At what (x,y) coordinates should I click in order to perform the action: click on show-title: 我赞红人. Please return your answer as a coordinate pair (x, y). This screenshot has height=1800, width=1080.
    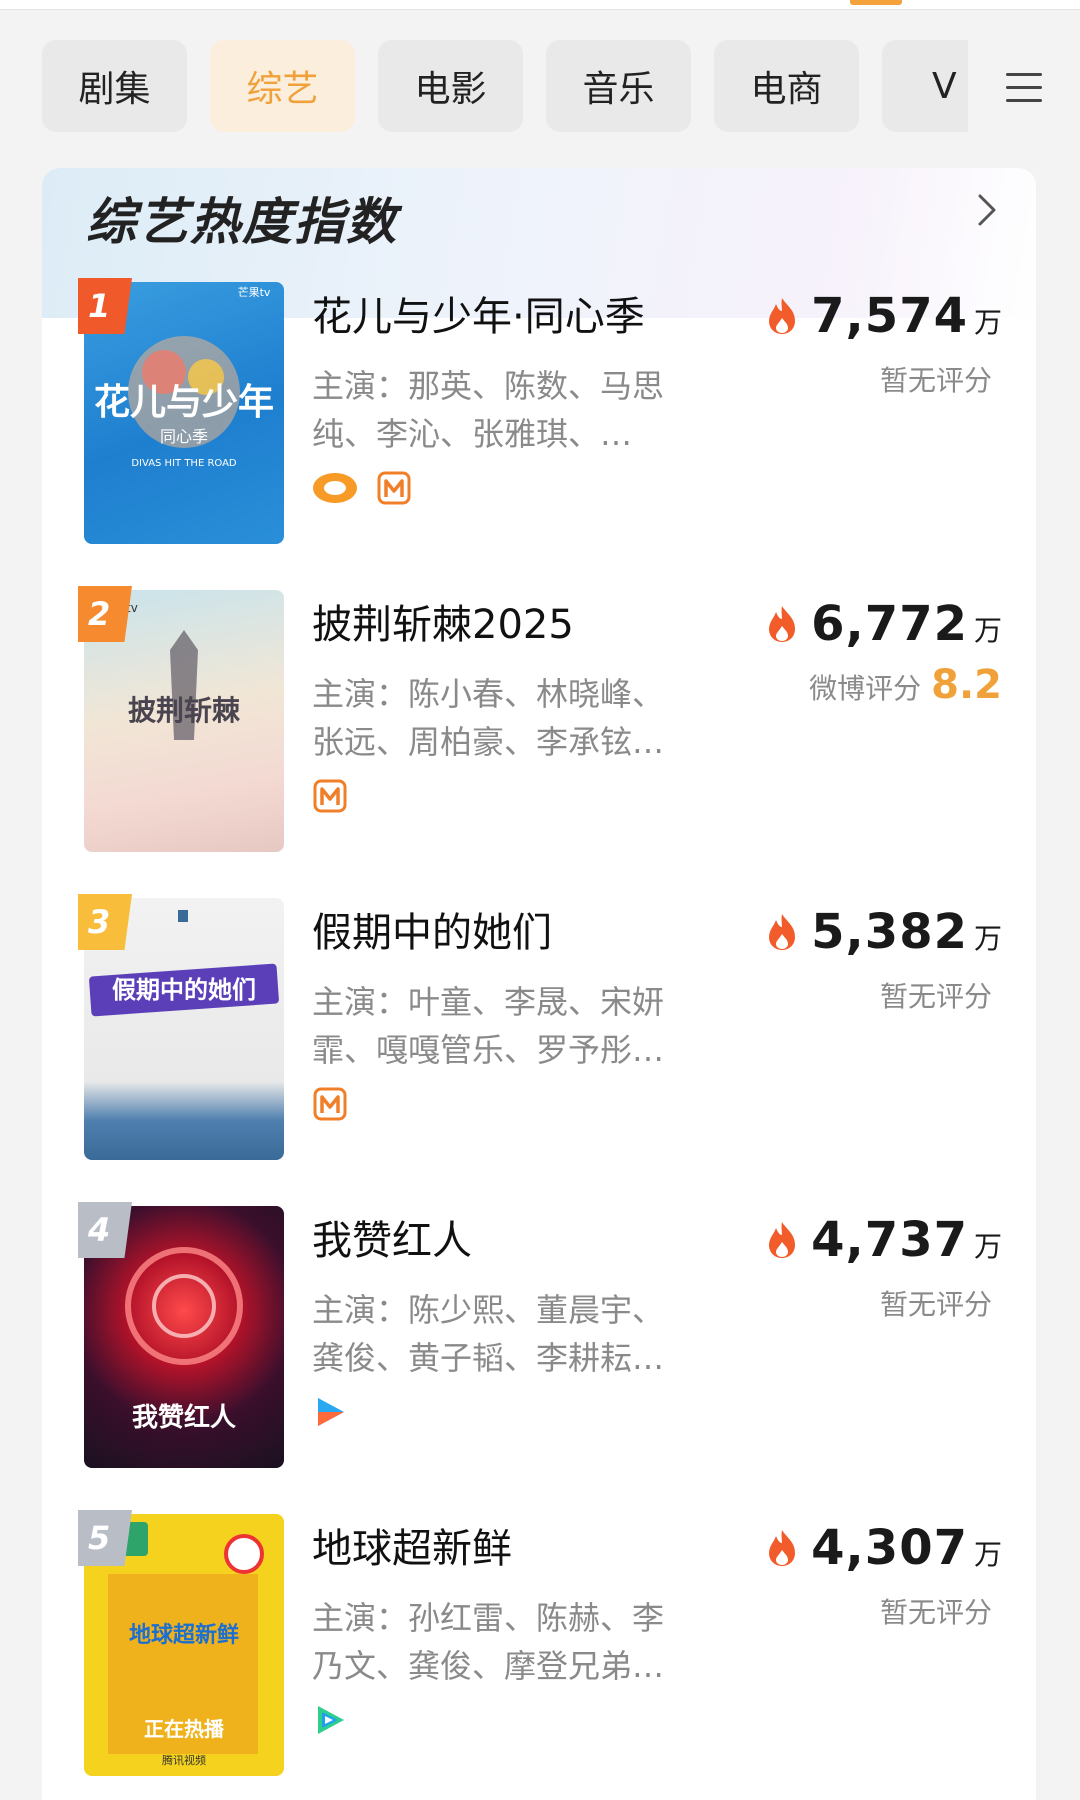
    Looking at the image, I should click on (522, 1237).